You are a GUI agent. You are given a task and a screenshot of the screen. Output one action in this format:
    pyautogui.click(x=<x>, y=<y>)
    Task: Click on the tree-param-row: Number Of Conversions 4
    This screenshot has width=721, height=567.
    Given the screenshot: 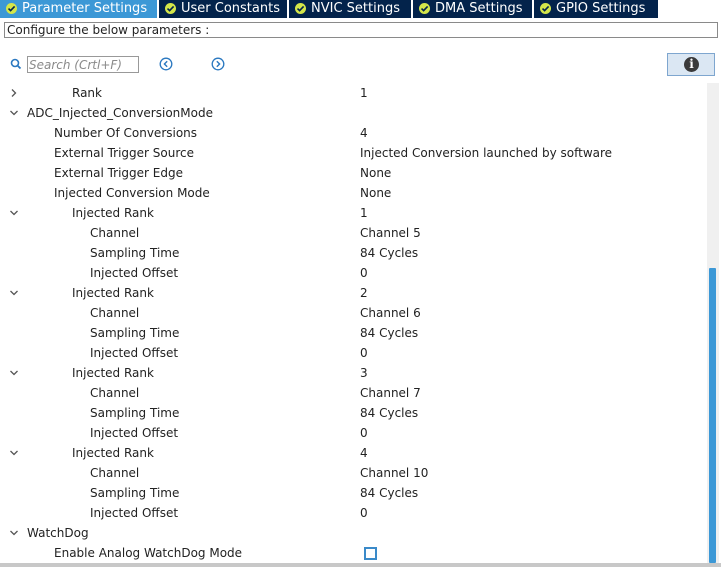 What is the action you would take?
    pyautogui.click(x=353, y=133)
    